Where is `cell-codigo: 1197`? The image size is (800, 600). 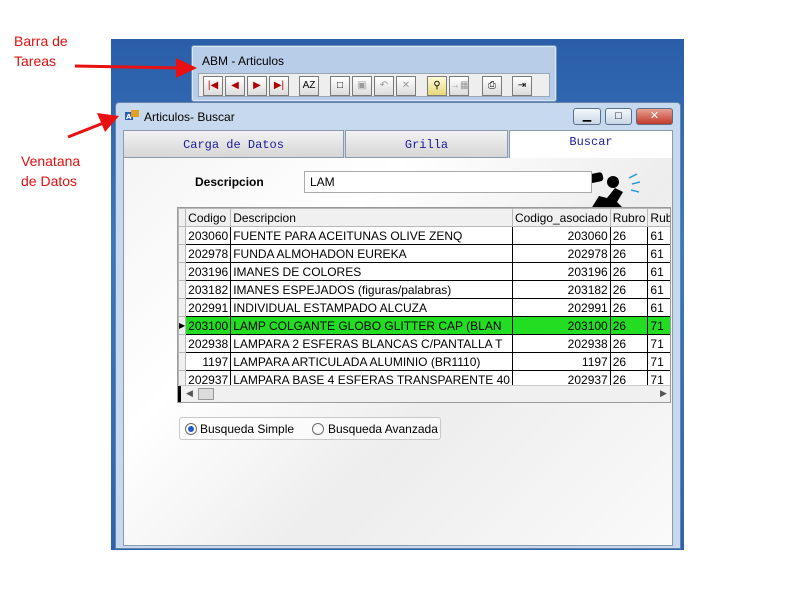
cell-codigo: 1197 is located at coordinates (208, 361).